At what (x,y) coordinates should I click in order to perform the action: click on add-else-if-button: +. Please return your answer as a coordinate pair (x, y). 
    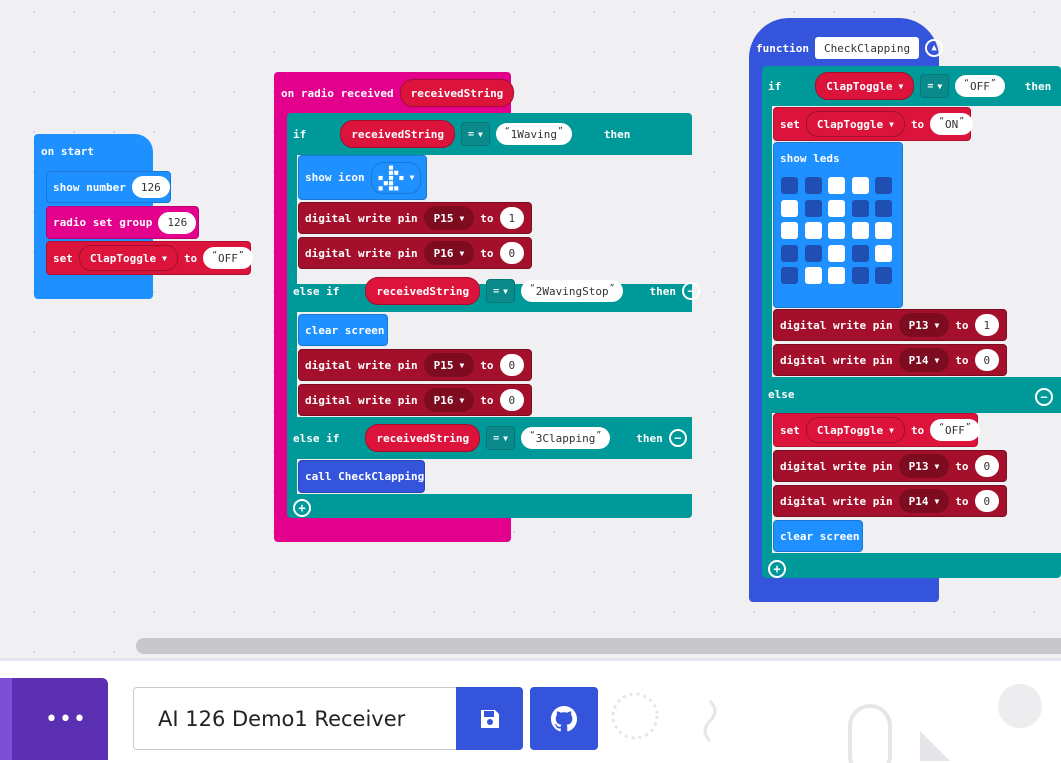
    Looking at the image, I should click on (777, 568).